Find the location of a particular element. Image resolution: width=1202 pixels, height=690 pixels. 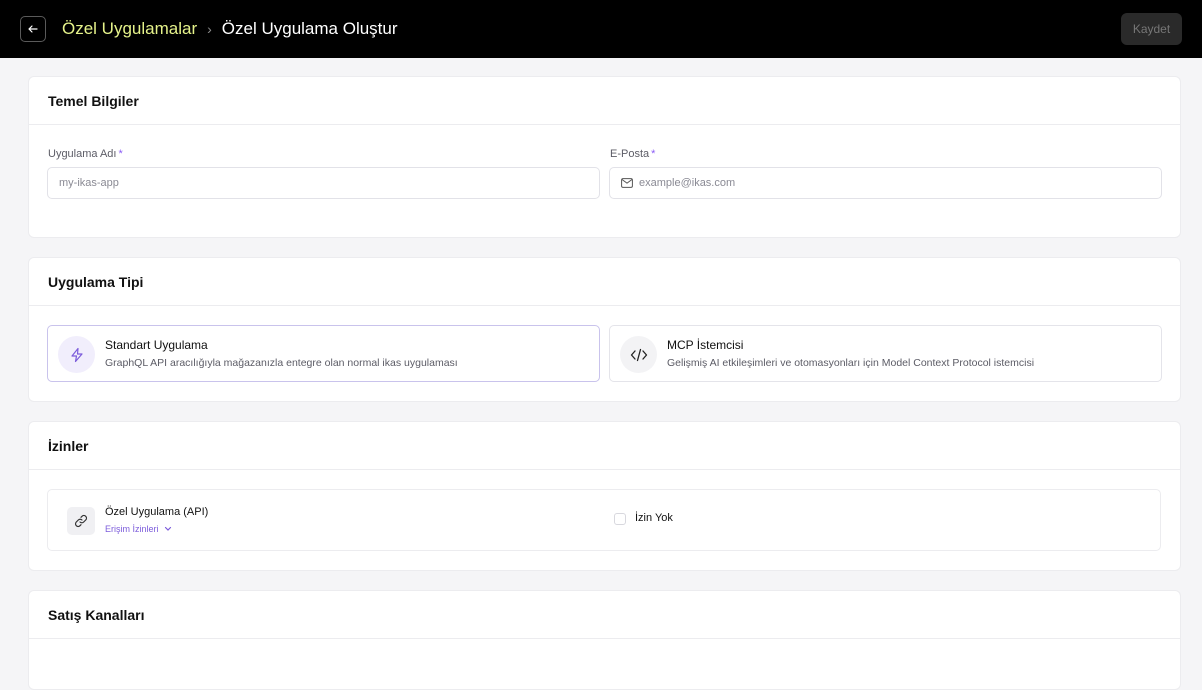

arrow-left-icon is located at coordinates (33, 29).